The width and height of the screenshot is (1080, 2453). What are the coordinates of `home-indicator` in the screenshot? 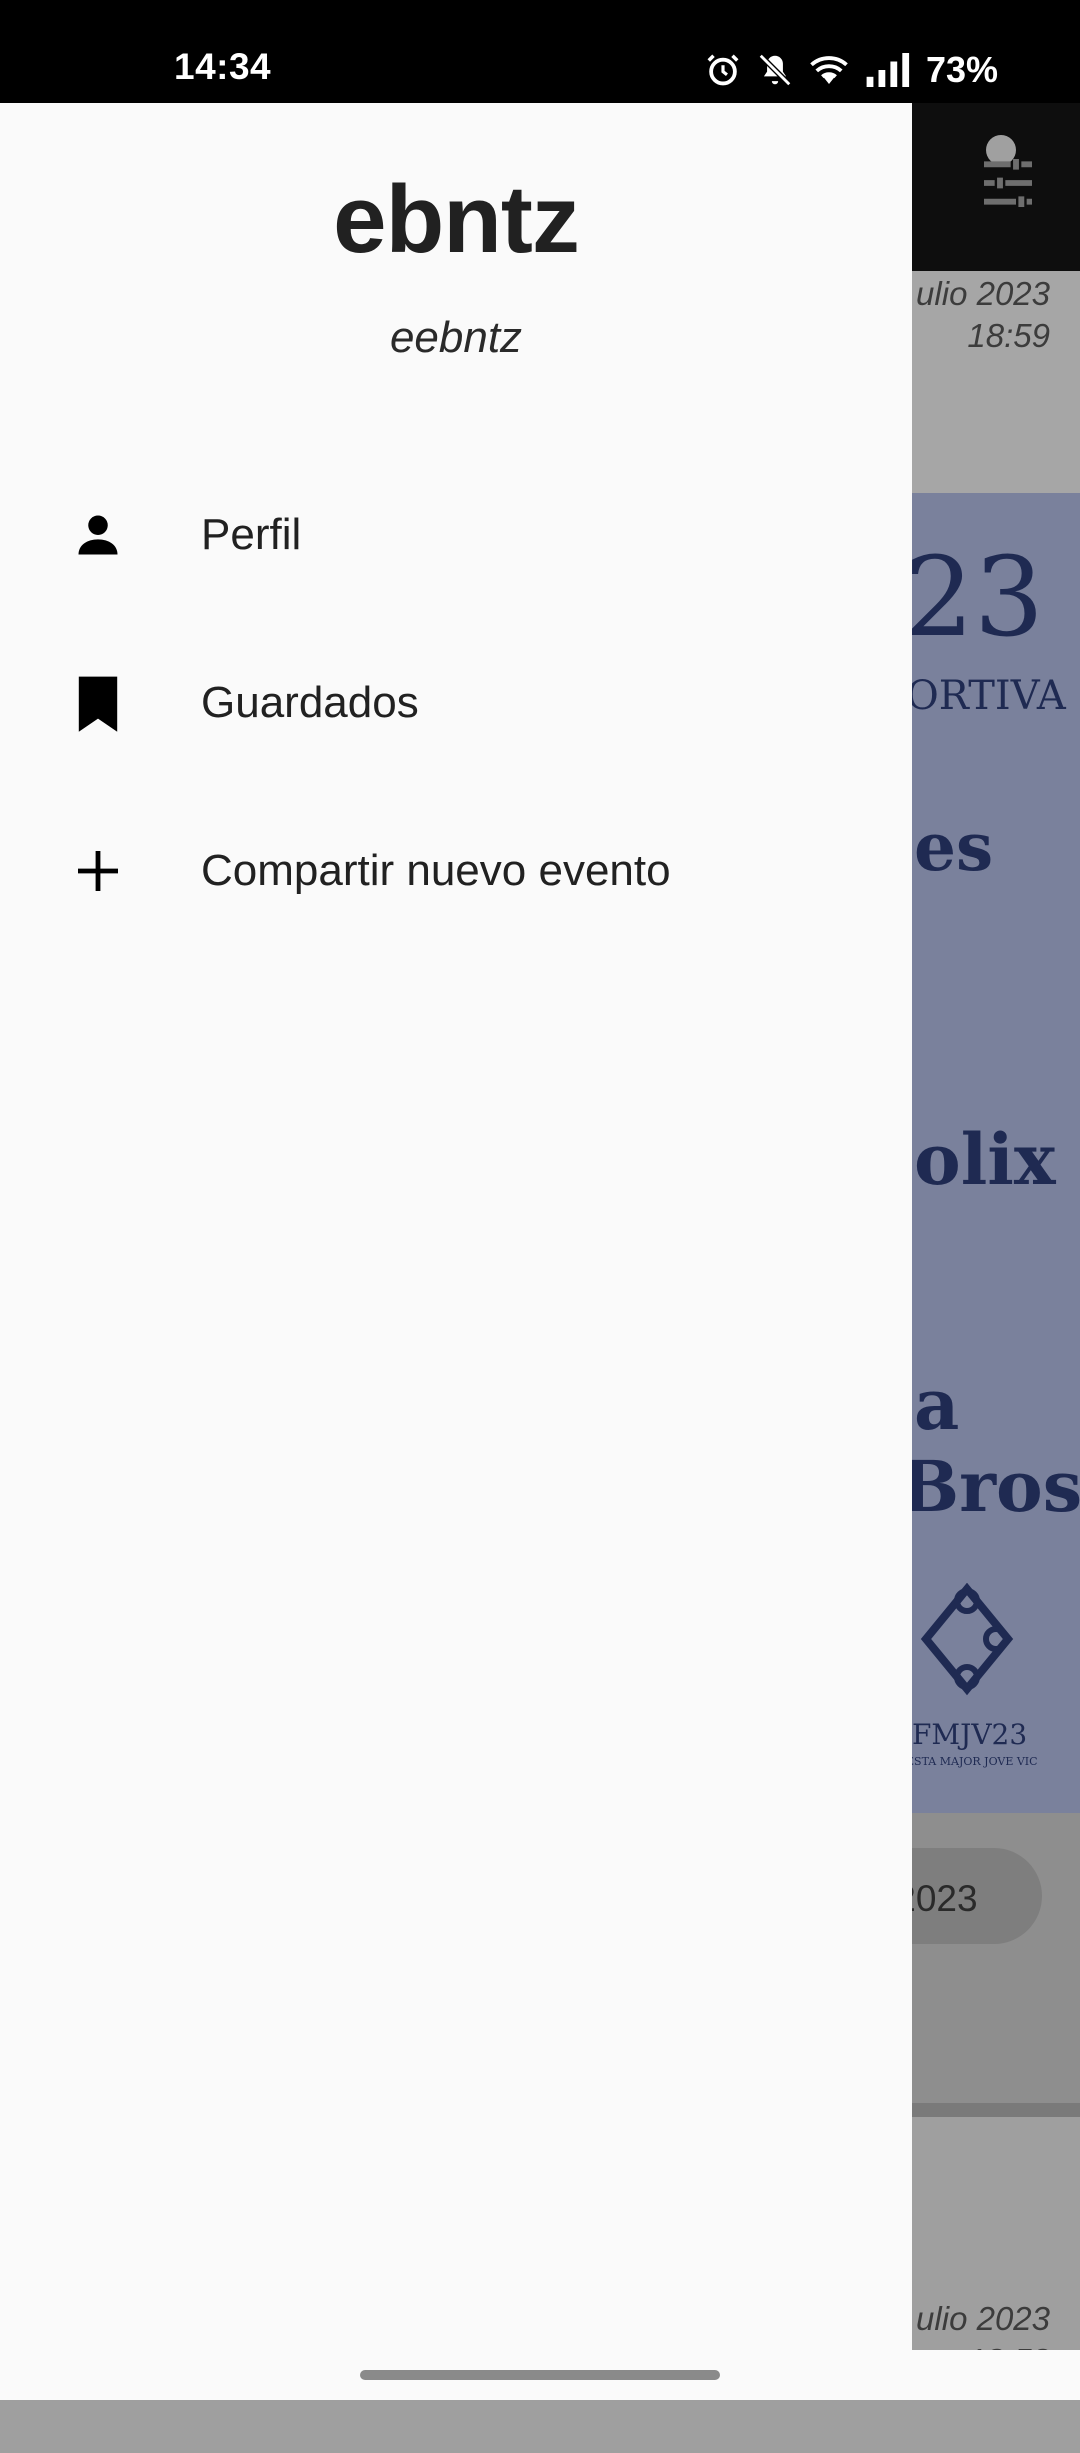 It's located at (540, 2375).